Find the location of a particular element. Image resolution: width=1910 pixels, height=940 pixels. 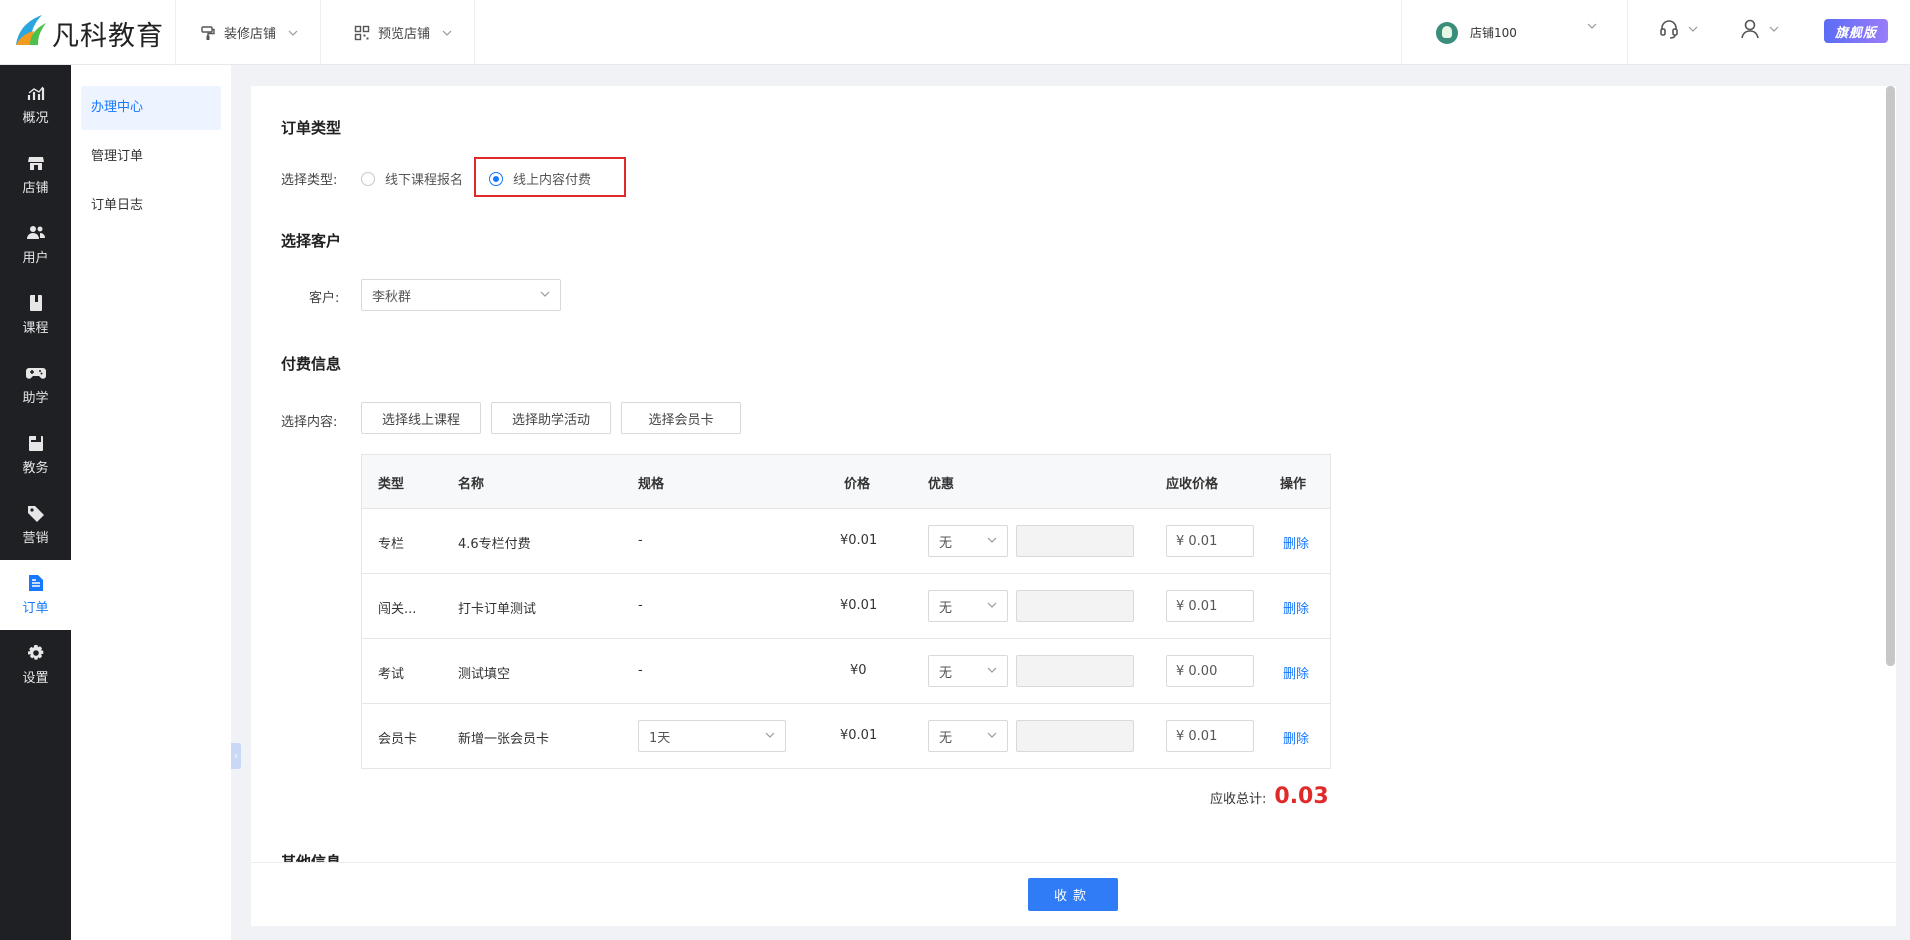

preview-store-menu: 预览店铺 is located at coordinates (403, 32).